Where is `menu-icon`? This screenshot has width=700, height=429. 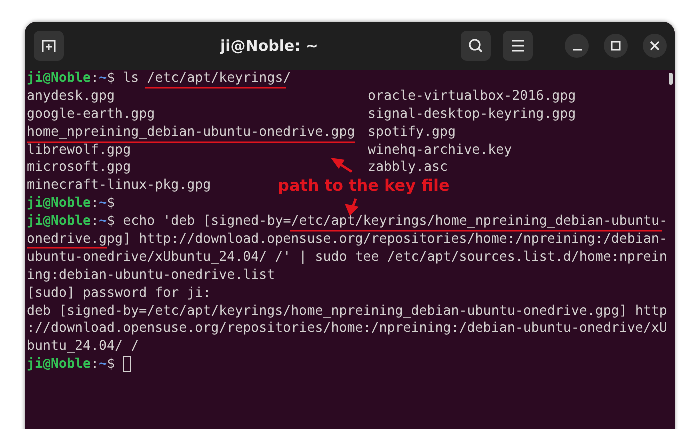 menu-icon is located at coordinates (518, 46).